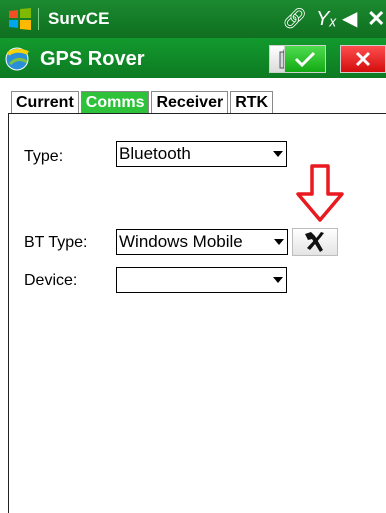 The image size is (386, 513). What do you see at coordinates (193, 19) in the screenshot?
I see `status-bar: SurvCE 🔗︎ Yₓ ◀ ✕` at bounding box center [193, 19].